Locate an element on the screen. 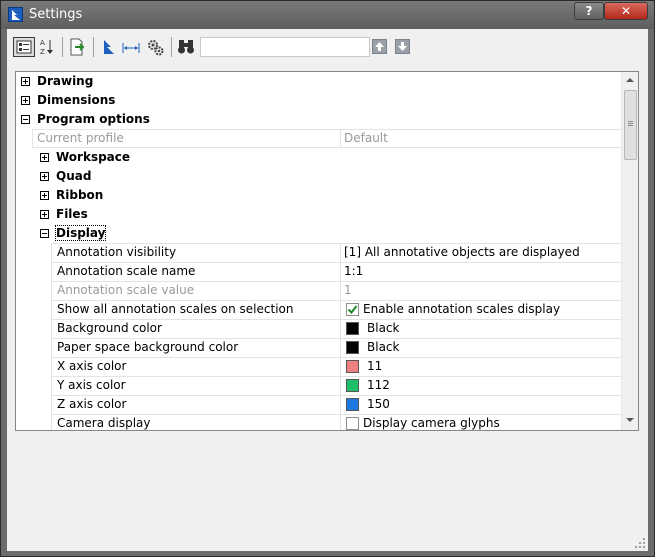 This screenshot has height=557, width=655. category-label: Program options is located at coordinates (93, 119).